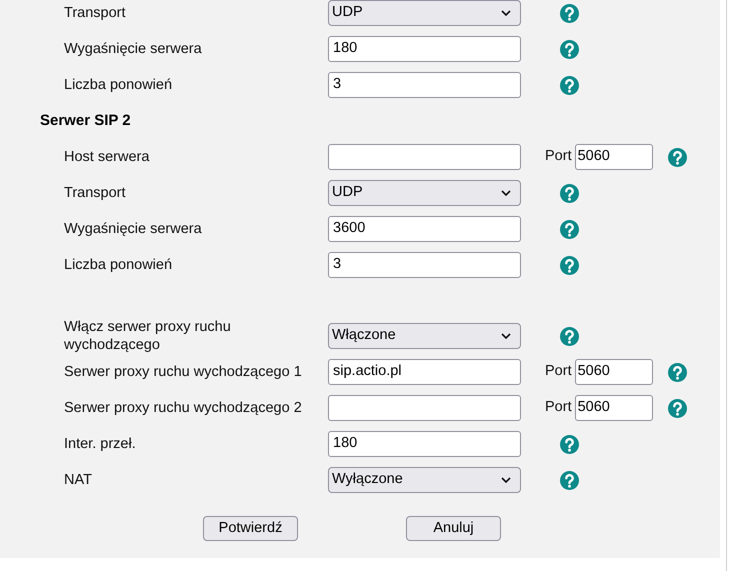  I want to click on field-label: NAT, so click(78, 480).